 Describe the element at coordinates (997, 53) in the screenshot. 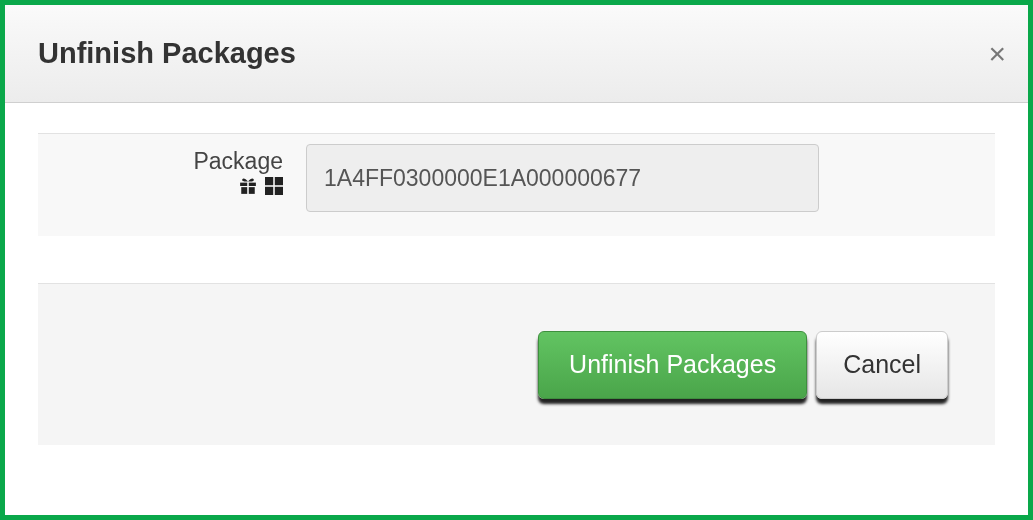

I see `close-button: ×` at that location.